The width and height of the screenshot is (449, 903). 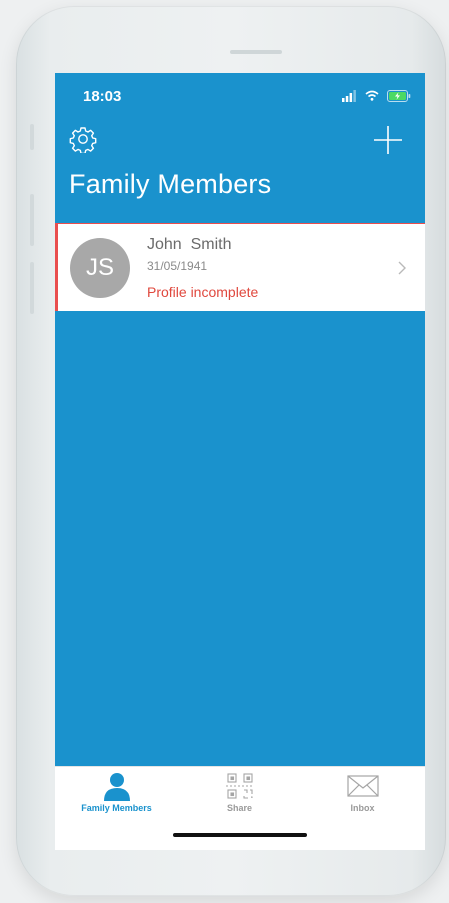 I want to click on battery-charging-icon, so click(x=399, y=95).